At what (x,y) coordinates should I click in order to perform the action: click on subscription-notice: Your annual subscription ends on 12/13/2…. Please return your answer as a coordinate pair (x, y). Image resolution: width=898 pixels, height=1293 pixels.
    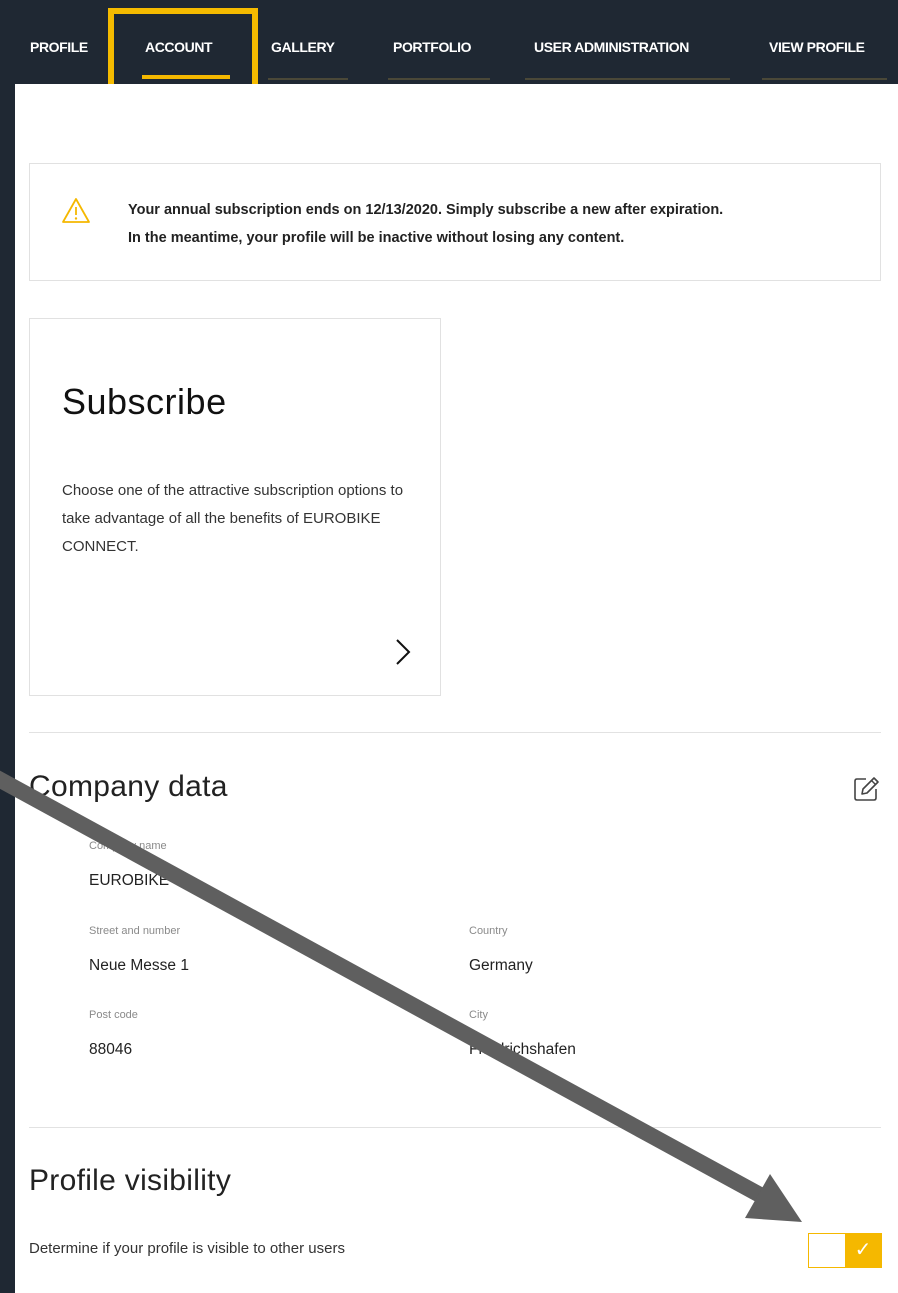
    Looking at the image, I should click on (455, 222).